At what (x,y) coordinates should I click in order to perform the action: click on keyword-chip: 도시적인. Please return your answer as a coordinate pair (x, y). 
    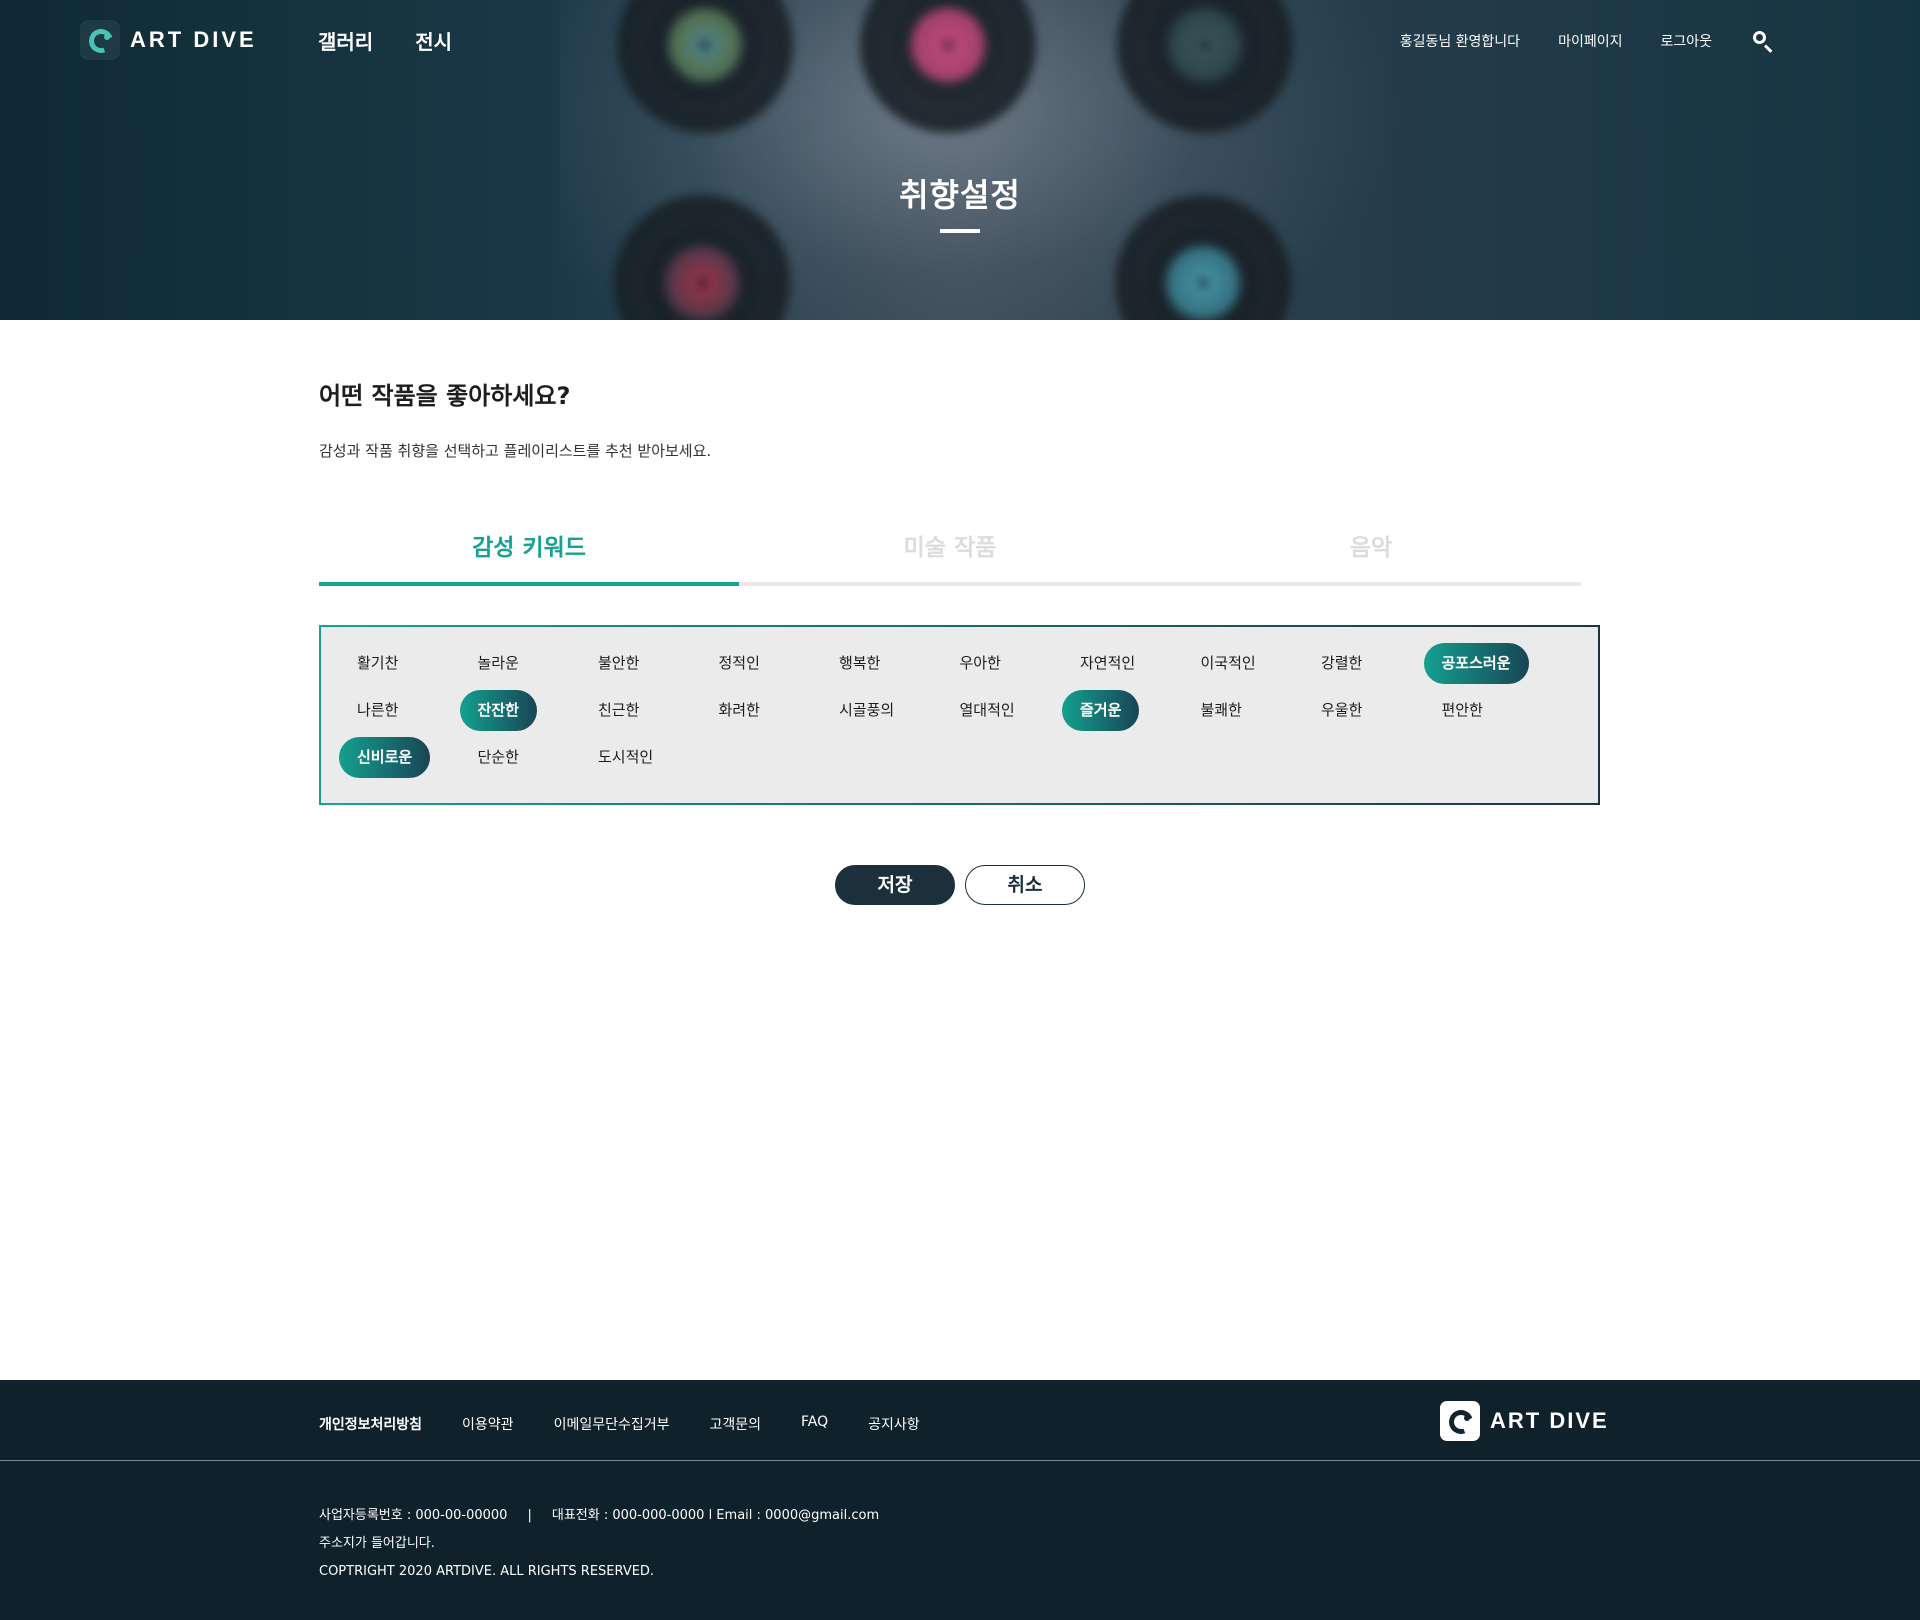
    Looking at the image, I should click on (625, 757).